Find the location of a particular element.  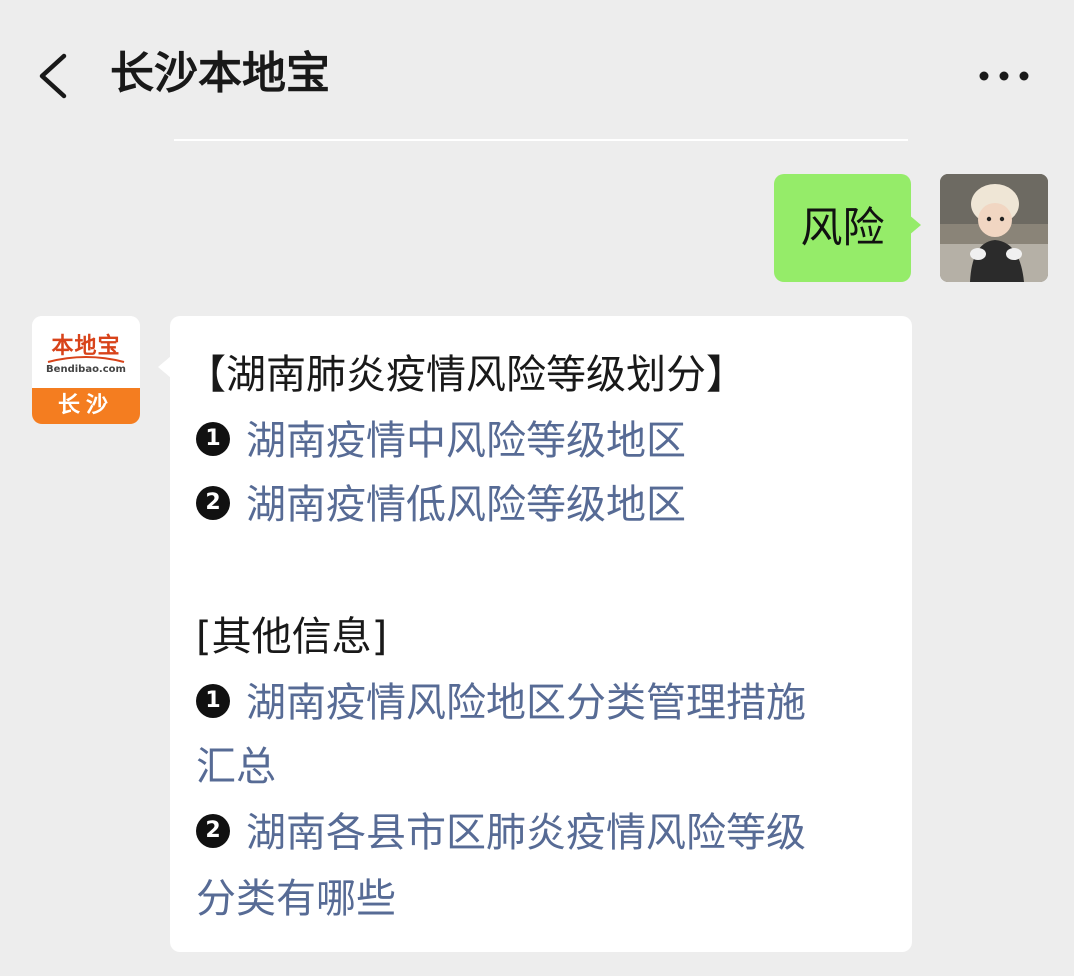

logo-url-text: Bendibao.com is located at coordinates (86, 369).